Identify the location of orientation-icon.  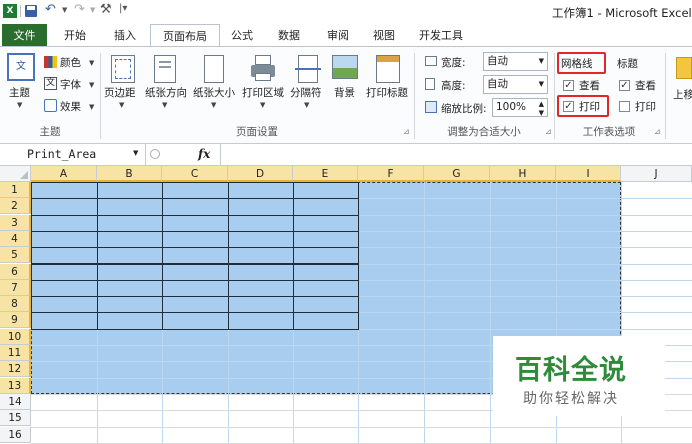
(165, 69).